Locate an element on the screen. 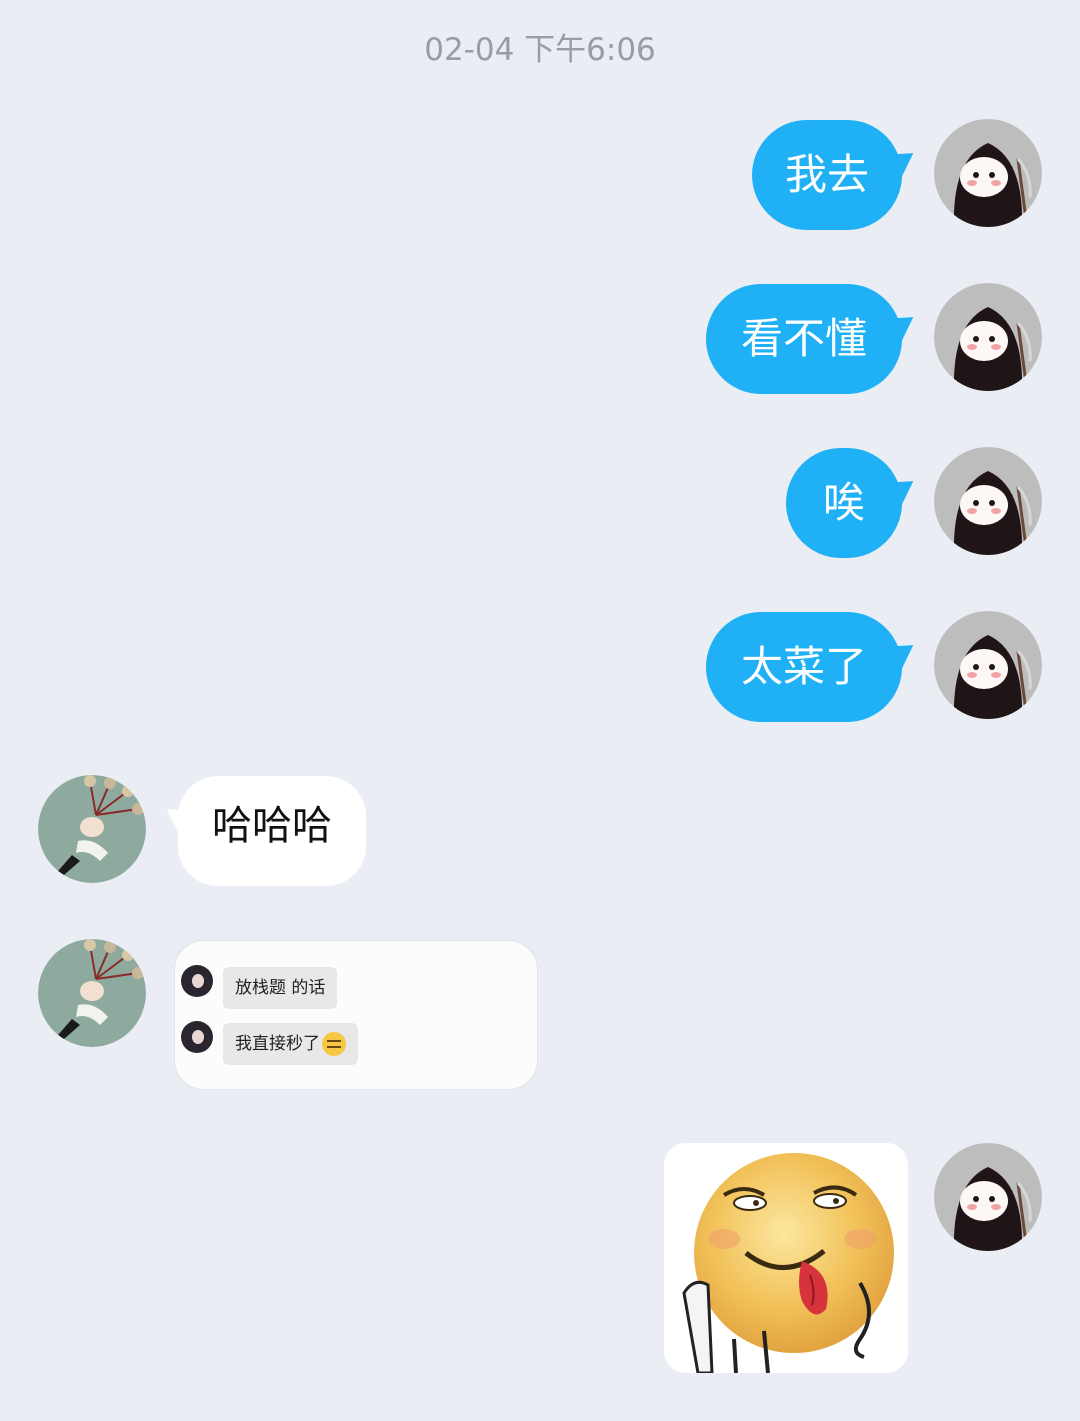 This screenshot has width=1080, height=1421. outgoing-message-bubble: 看不懂 is located at coordinates (804, 339).